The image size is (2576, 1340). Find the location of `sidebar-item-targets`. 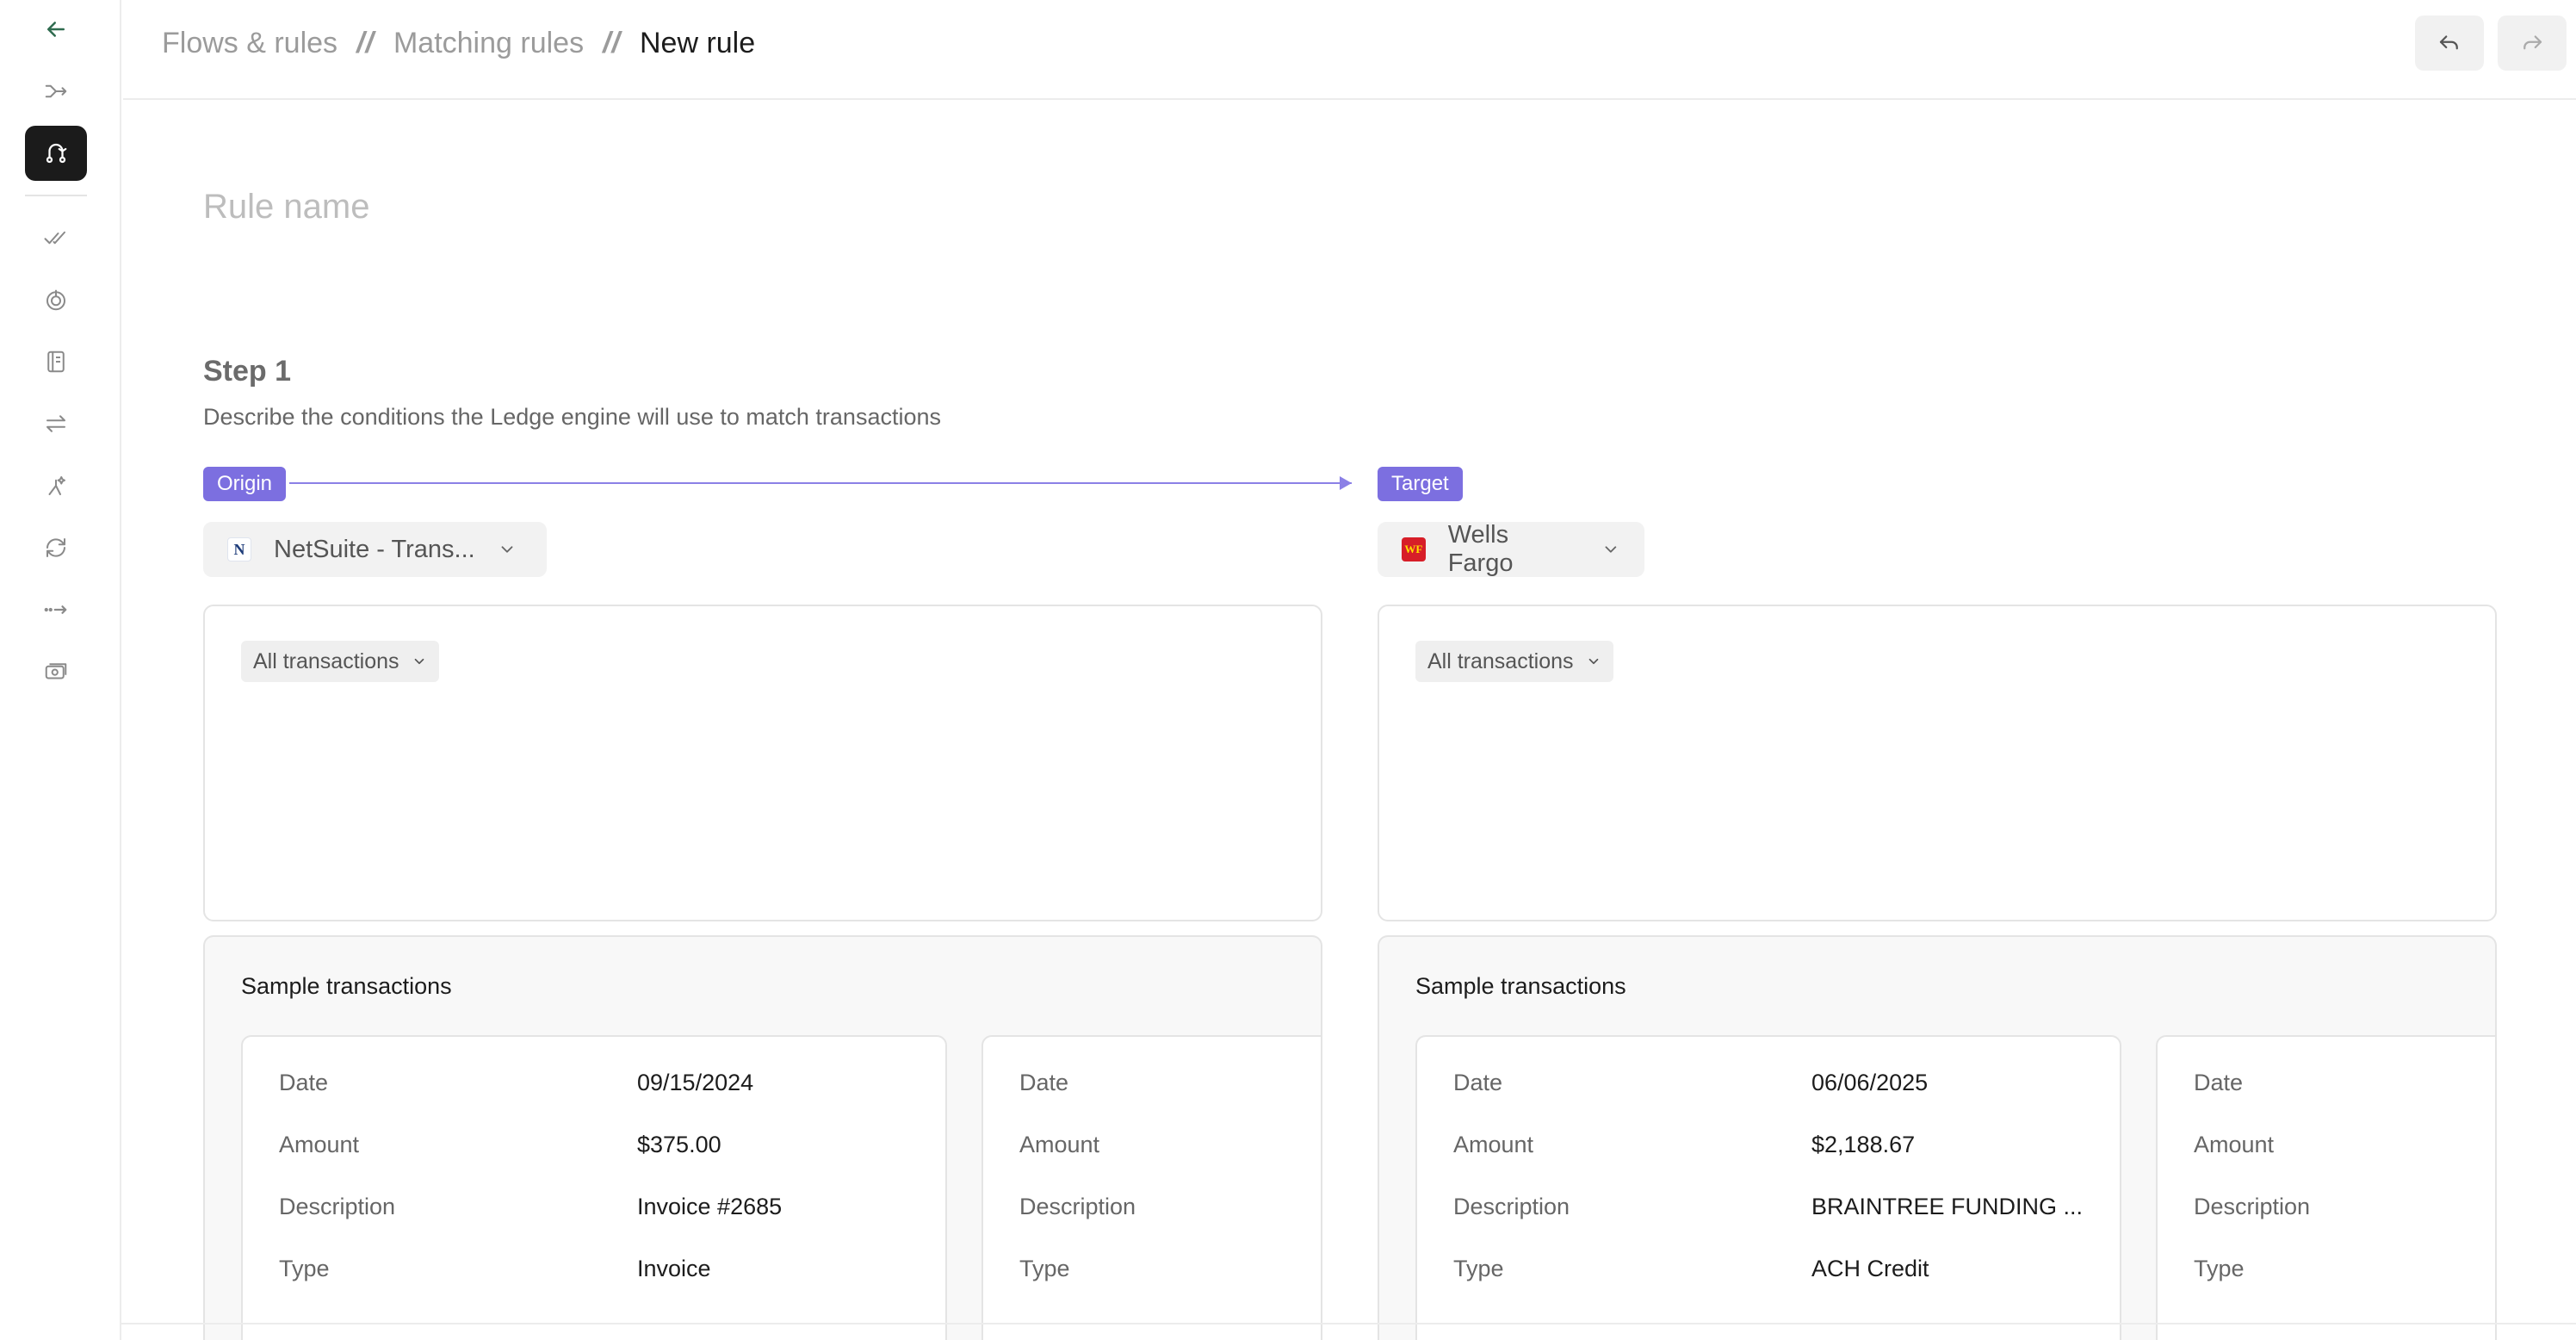

sidebar-item-targets is located at coordinates (56, 299).